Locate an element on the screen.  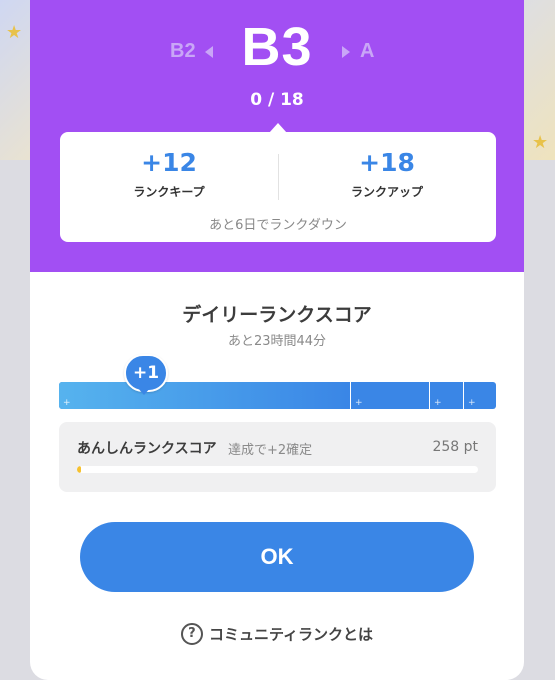
card-notch is located at coordinates (278, 128).